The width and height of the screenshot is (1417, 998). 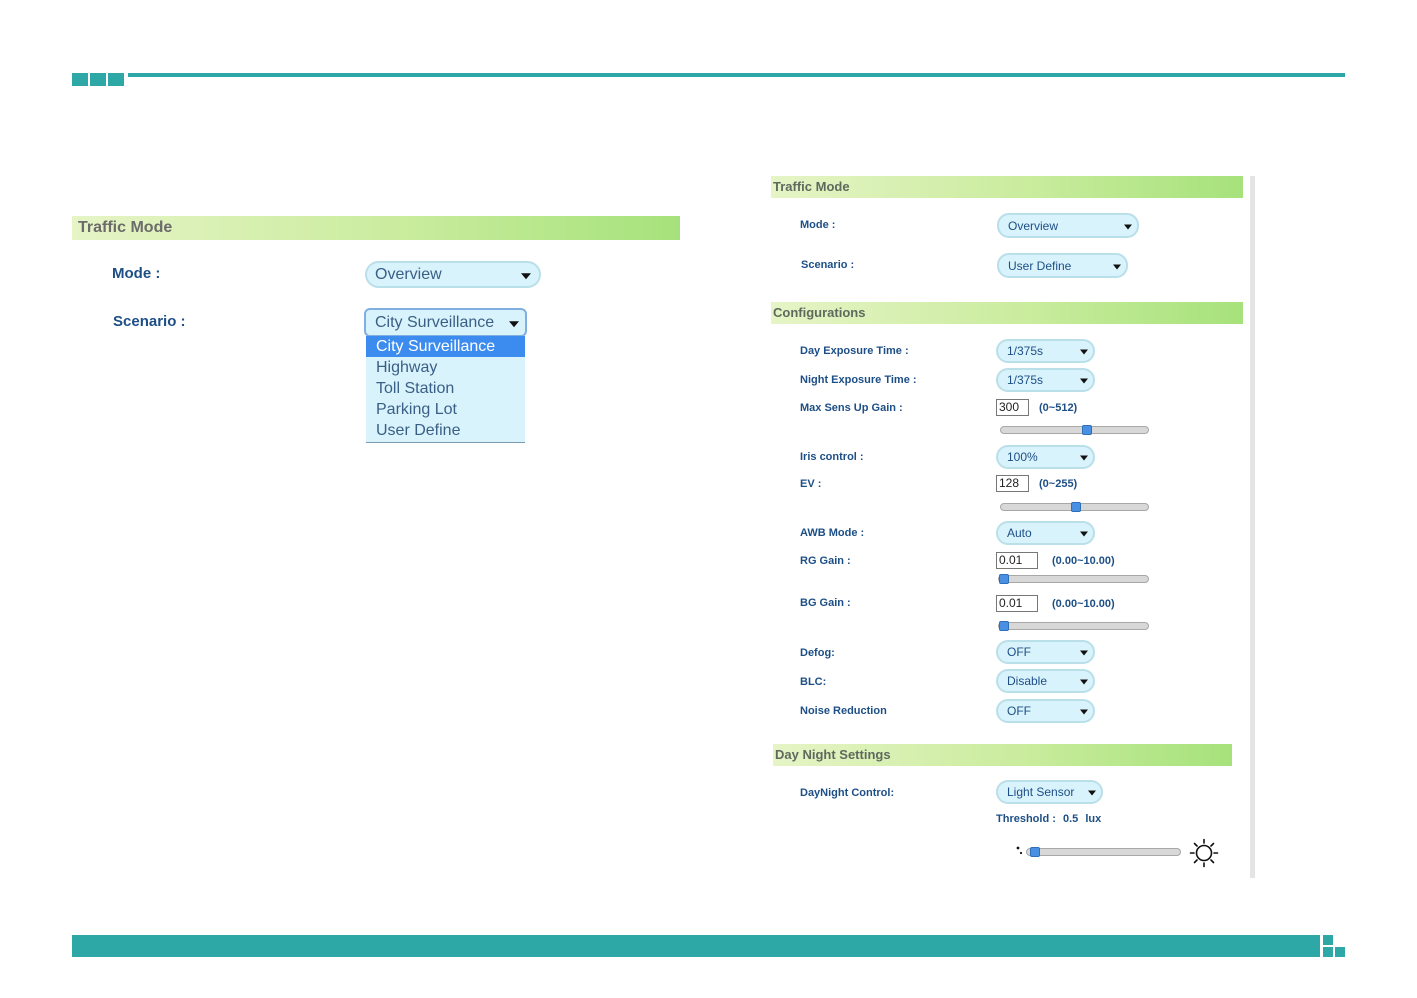 What do you see at coordinates (696, 946) in the screenshot?
I see `bottom-bar` at bounding box center [696, 946].